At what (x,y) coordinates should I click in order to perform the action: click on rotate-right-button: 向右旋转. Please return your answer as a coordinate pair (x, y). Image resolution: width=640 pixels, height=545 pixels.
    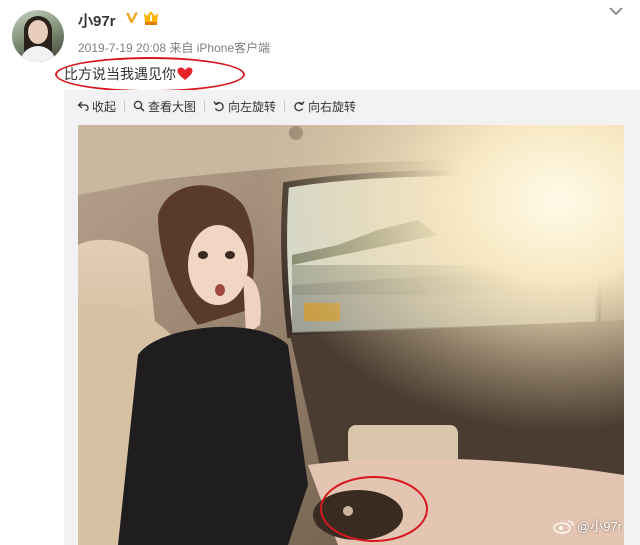
    Looking at the image, I should click on (324, 106).